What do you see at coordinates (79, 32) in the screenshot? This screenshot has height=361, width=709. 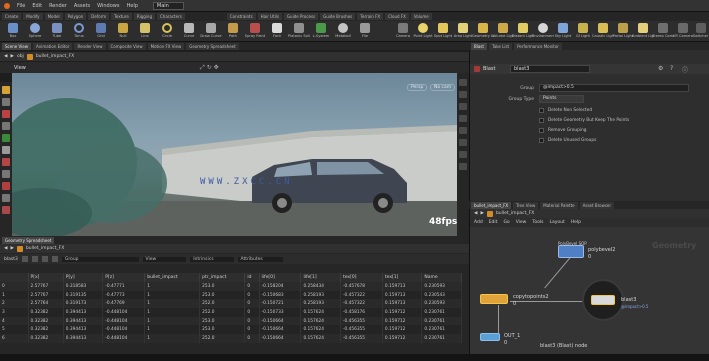 I see `shelf-tool-torus: Torus` at bounding box center [79, 32].